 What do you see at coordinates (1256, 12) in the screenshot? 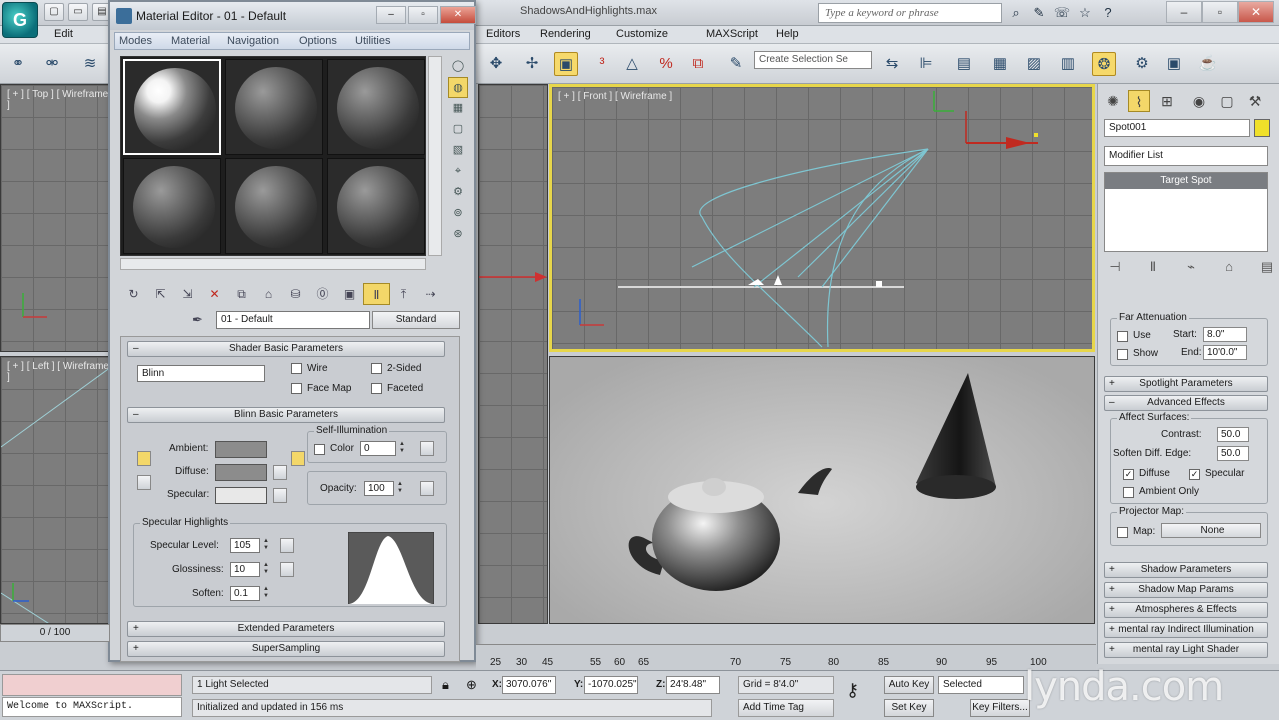
I see `close-button: ✕` at bounding box center [1256, 12].